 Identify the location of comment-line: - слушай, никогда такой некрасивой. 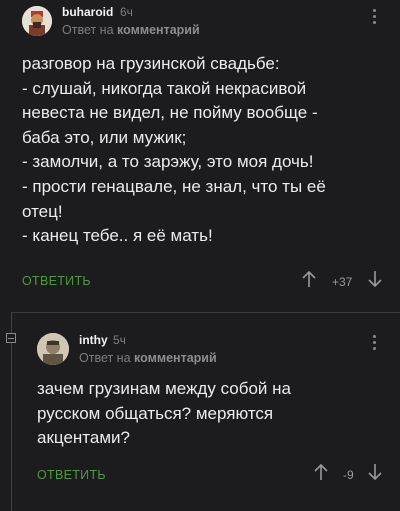
(164, 88).